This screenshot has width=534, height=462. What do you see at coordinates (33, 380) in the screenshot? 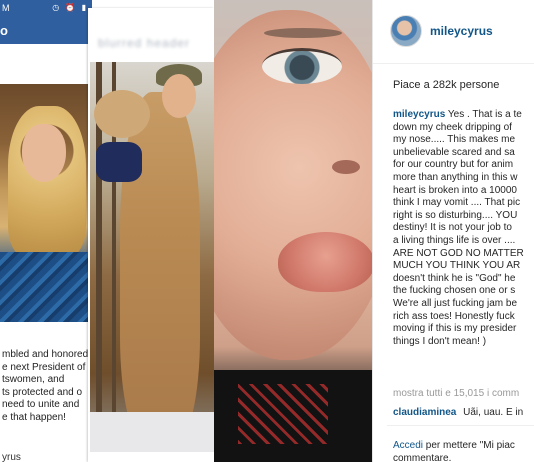
I see `left-caption-line: tswomen, and` at bounding box center [33, 380].